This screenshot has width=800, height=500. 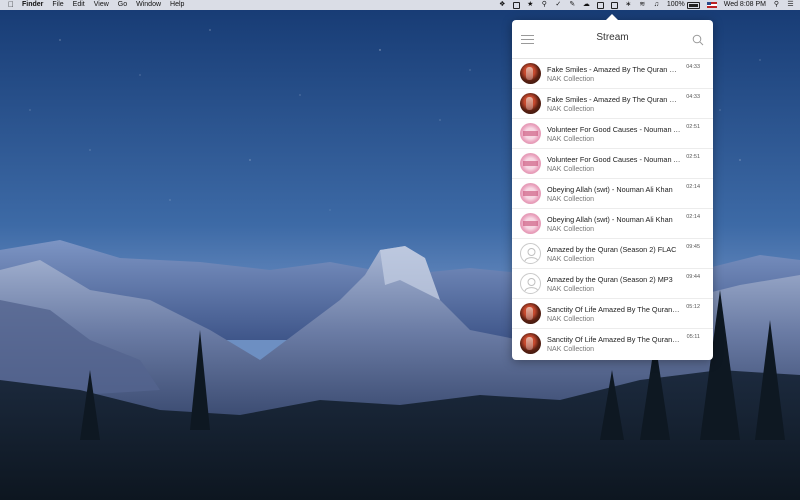 What do you see at coordinates (558, 5) in the screenshot?
I see `check-circle-icon: ✓` at bounding box center [558, 5].